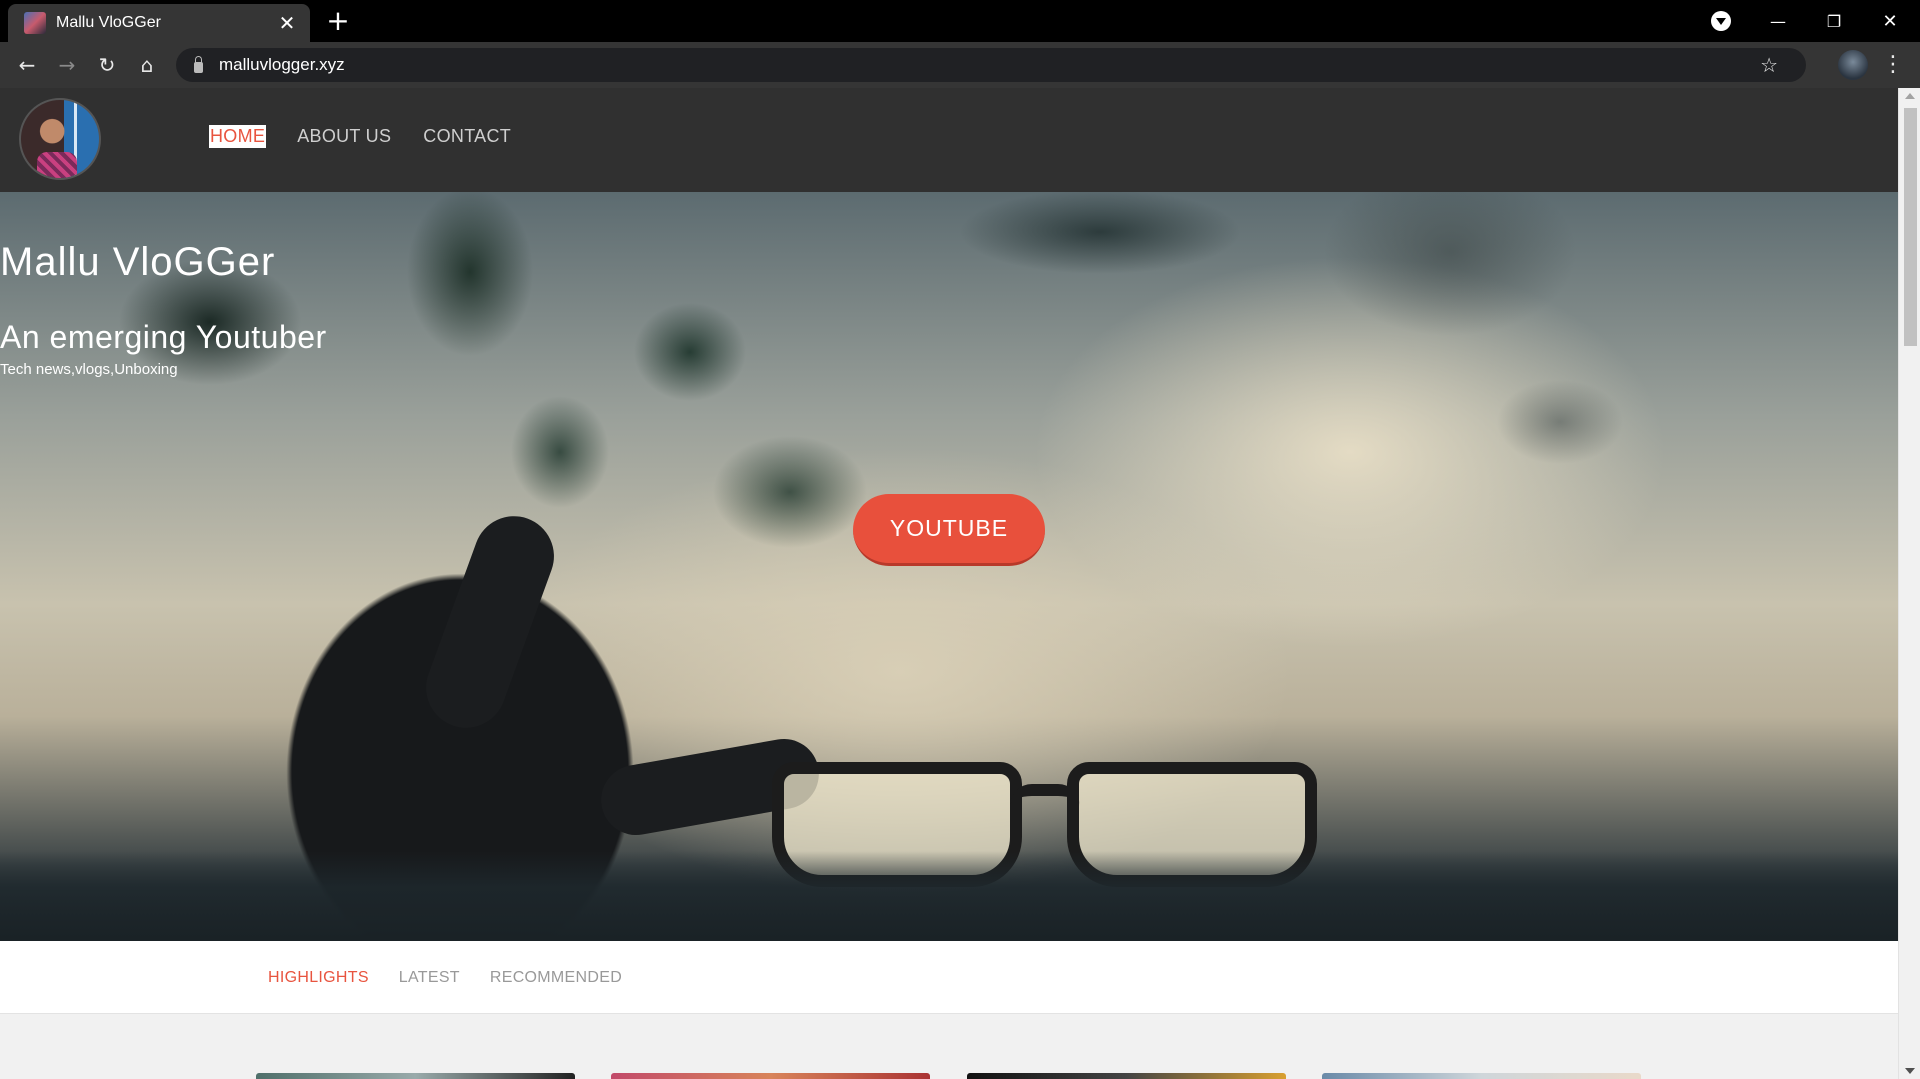 The image size is (1920, 1079). What do you see at coordinates (949, 530) in the screenshot?
I see `youtube-button: YOUTUBE` at bounding box center [949, 530].